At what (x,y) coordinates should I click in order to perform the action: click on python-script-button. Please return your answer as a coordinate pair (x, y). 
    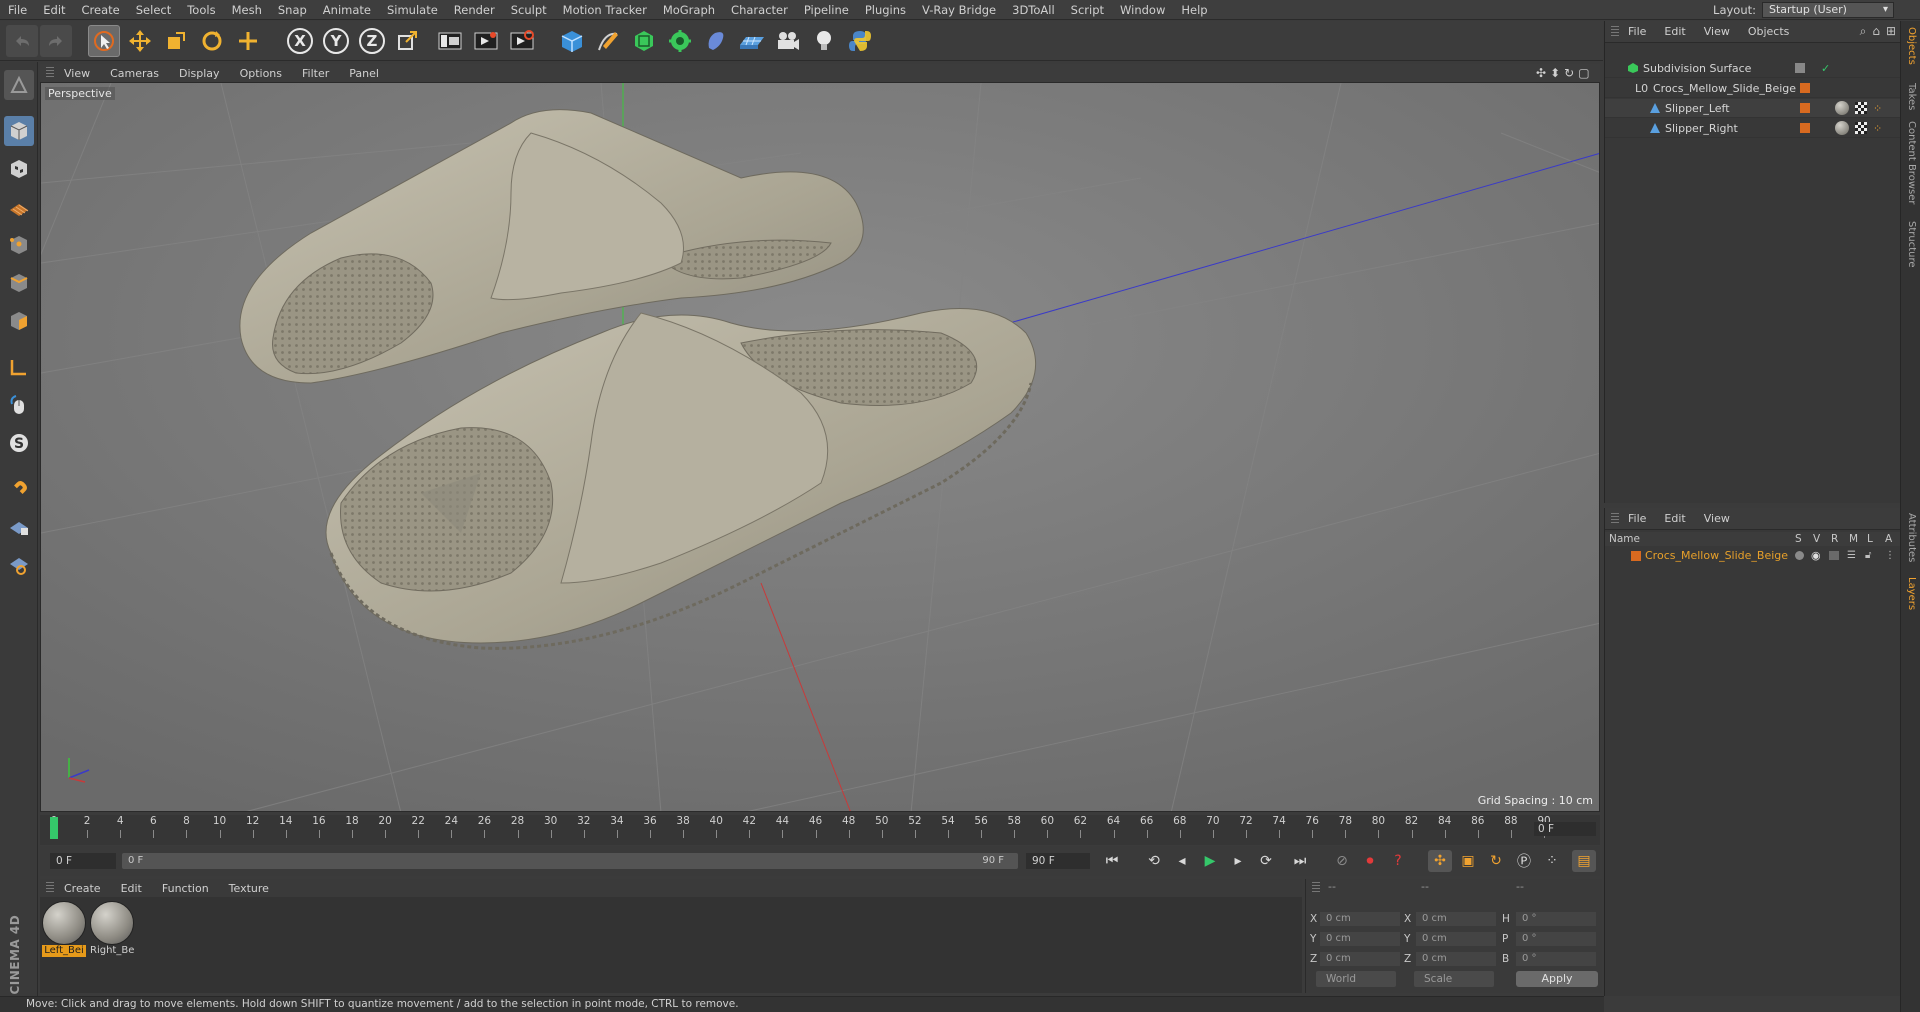
    Looking at the image, I should click on (860, 41).